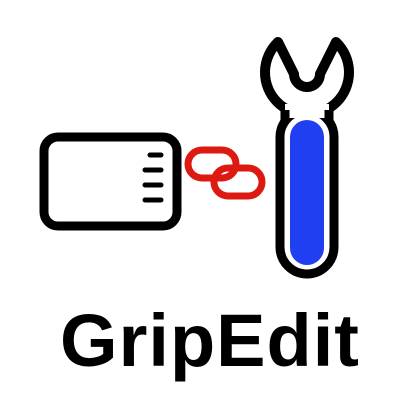 The image size is (420, 420). I want to click on app-name: GripEdit, so click(210, 340).